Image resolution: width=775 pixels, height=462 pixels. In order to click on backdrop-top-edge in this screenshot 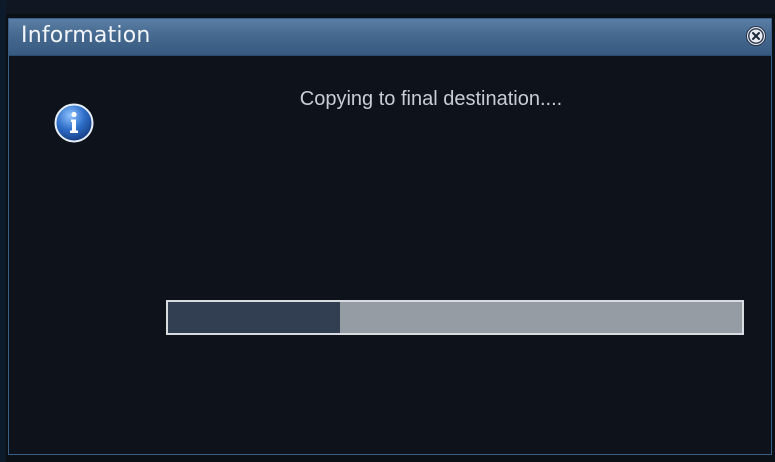, I will do `click(387, 7)`.